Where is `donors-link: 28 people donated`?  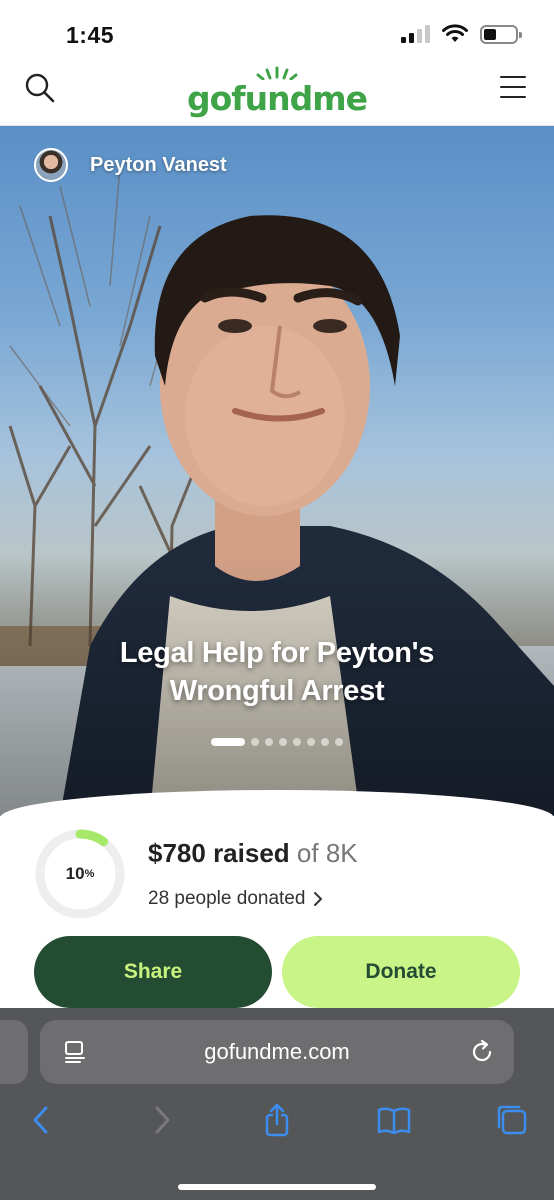
donors-link: 28 people donated is located at coordinates (235, 899).